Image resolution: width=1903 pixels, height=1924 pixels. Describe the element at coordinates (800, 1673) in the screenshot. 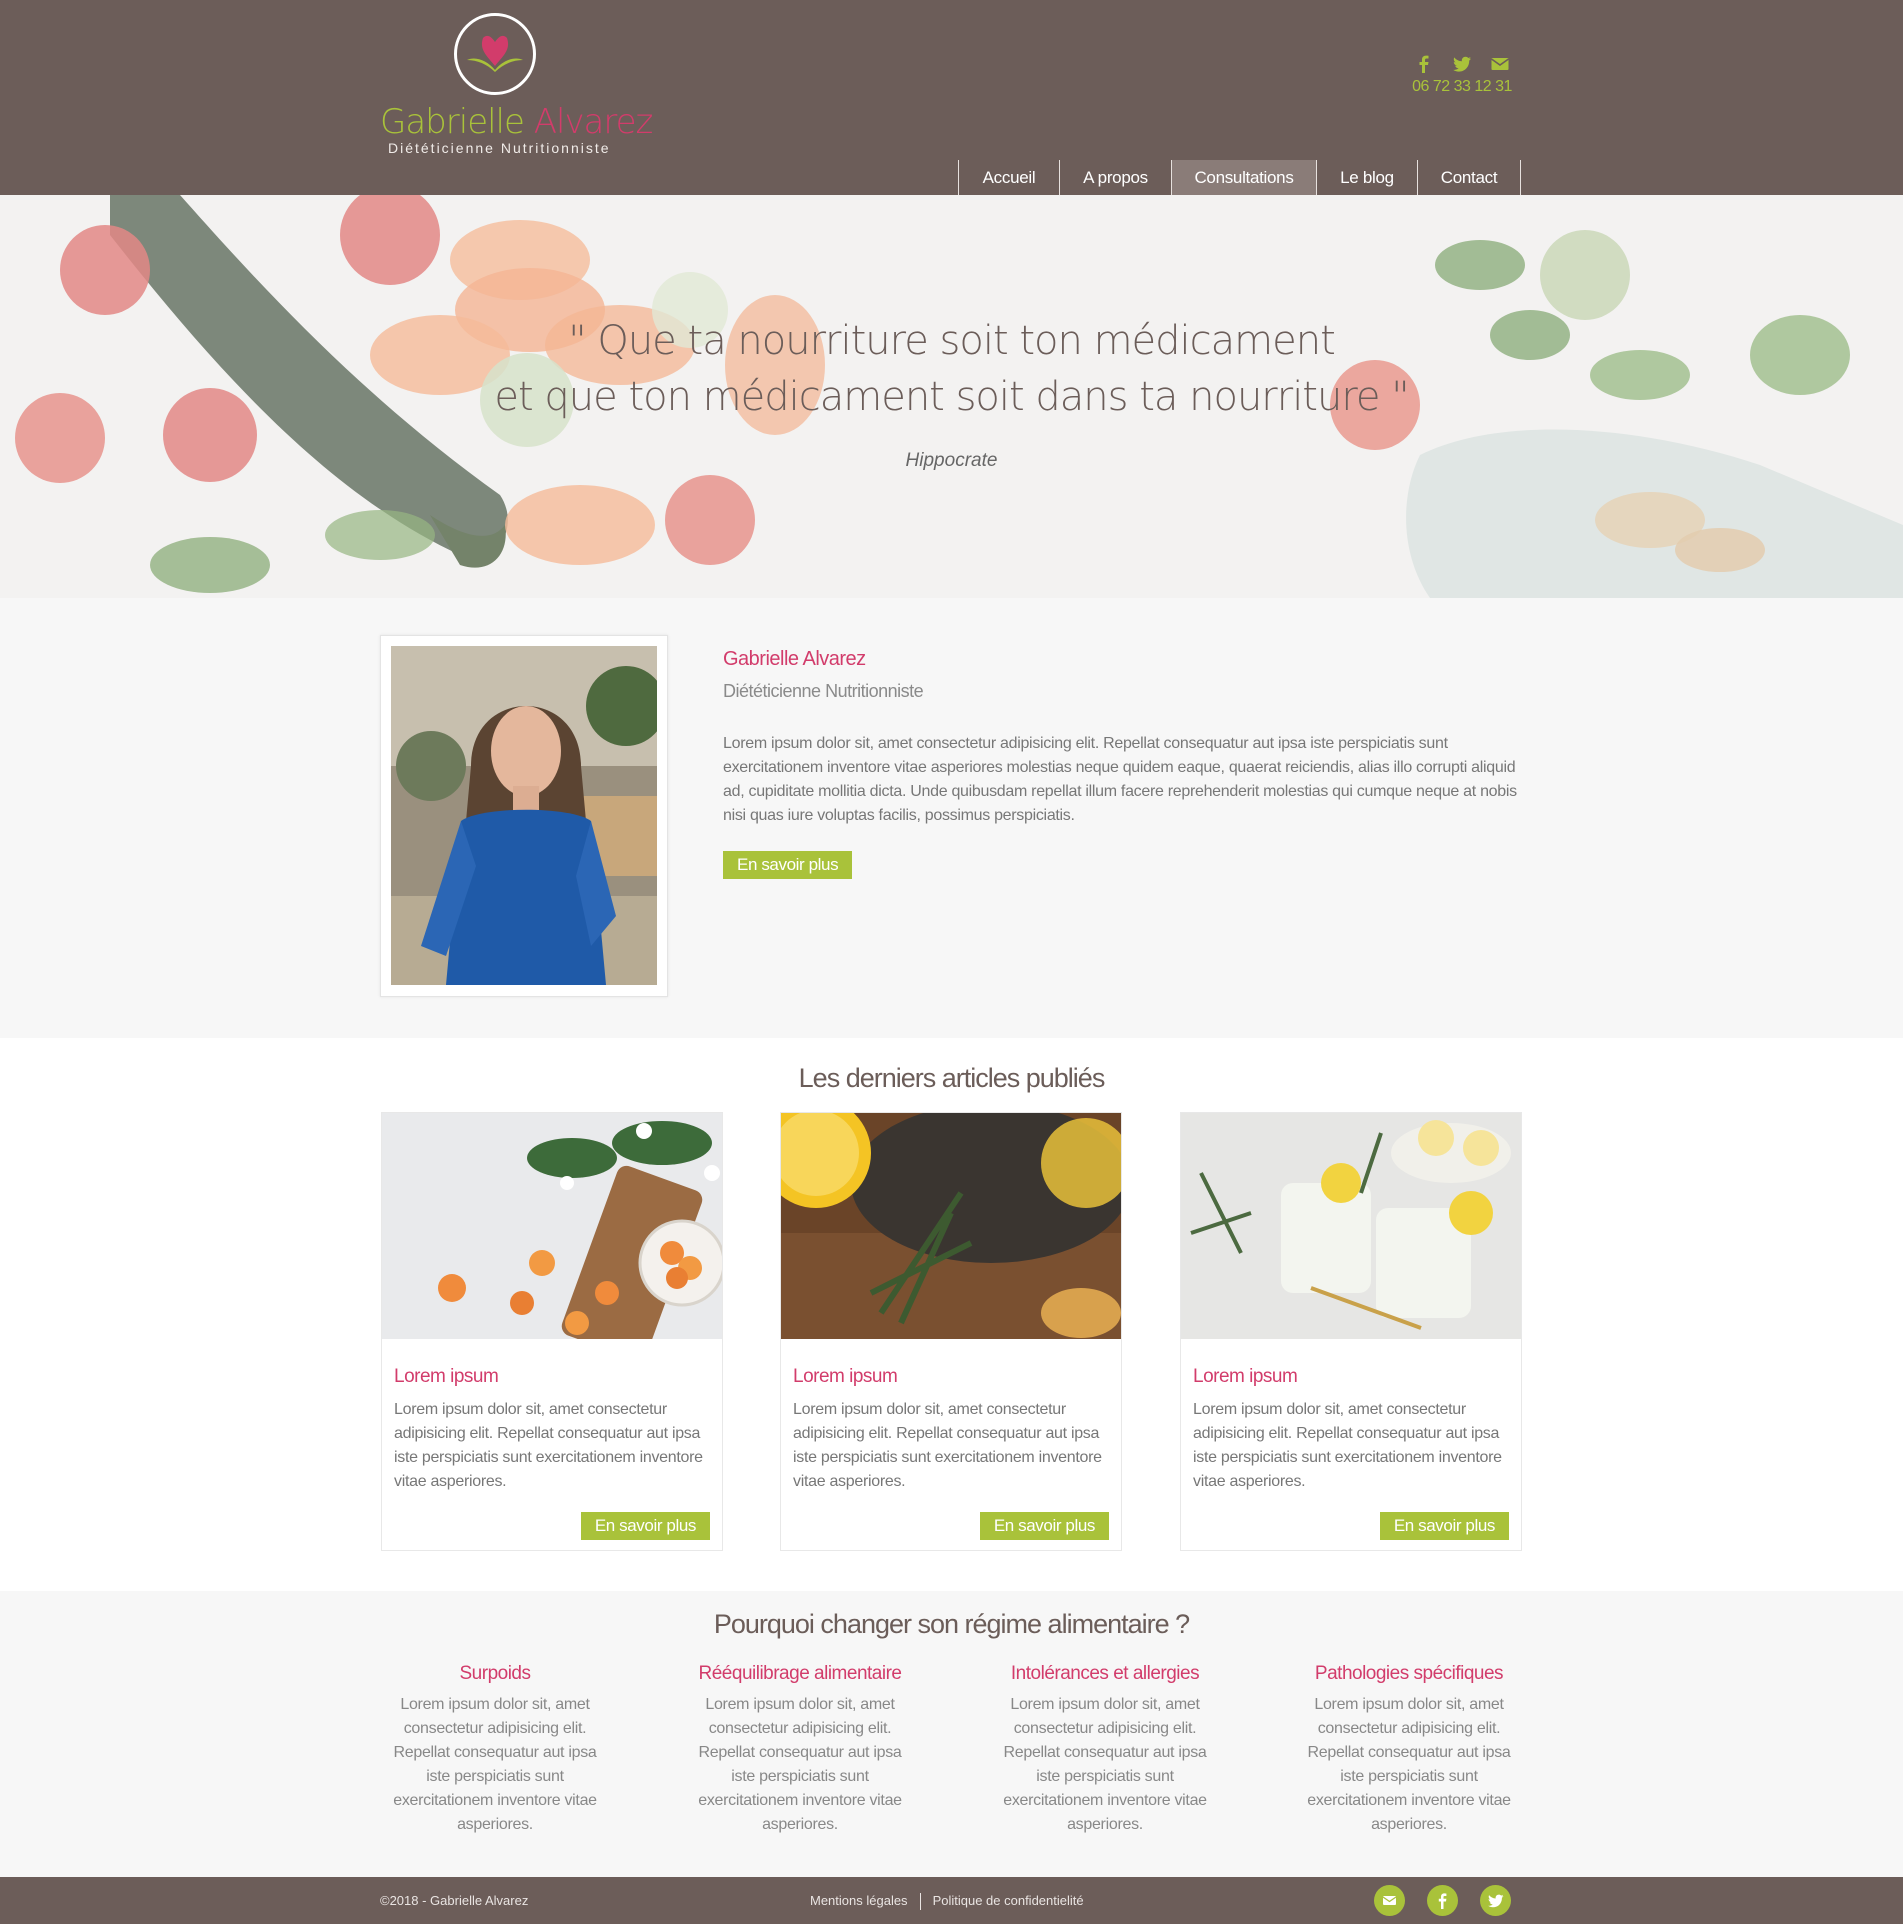

I see `why-item-title: Rééquilibrage alimentaire` at that location.